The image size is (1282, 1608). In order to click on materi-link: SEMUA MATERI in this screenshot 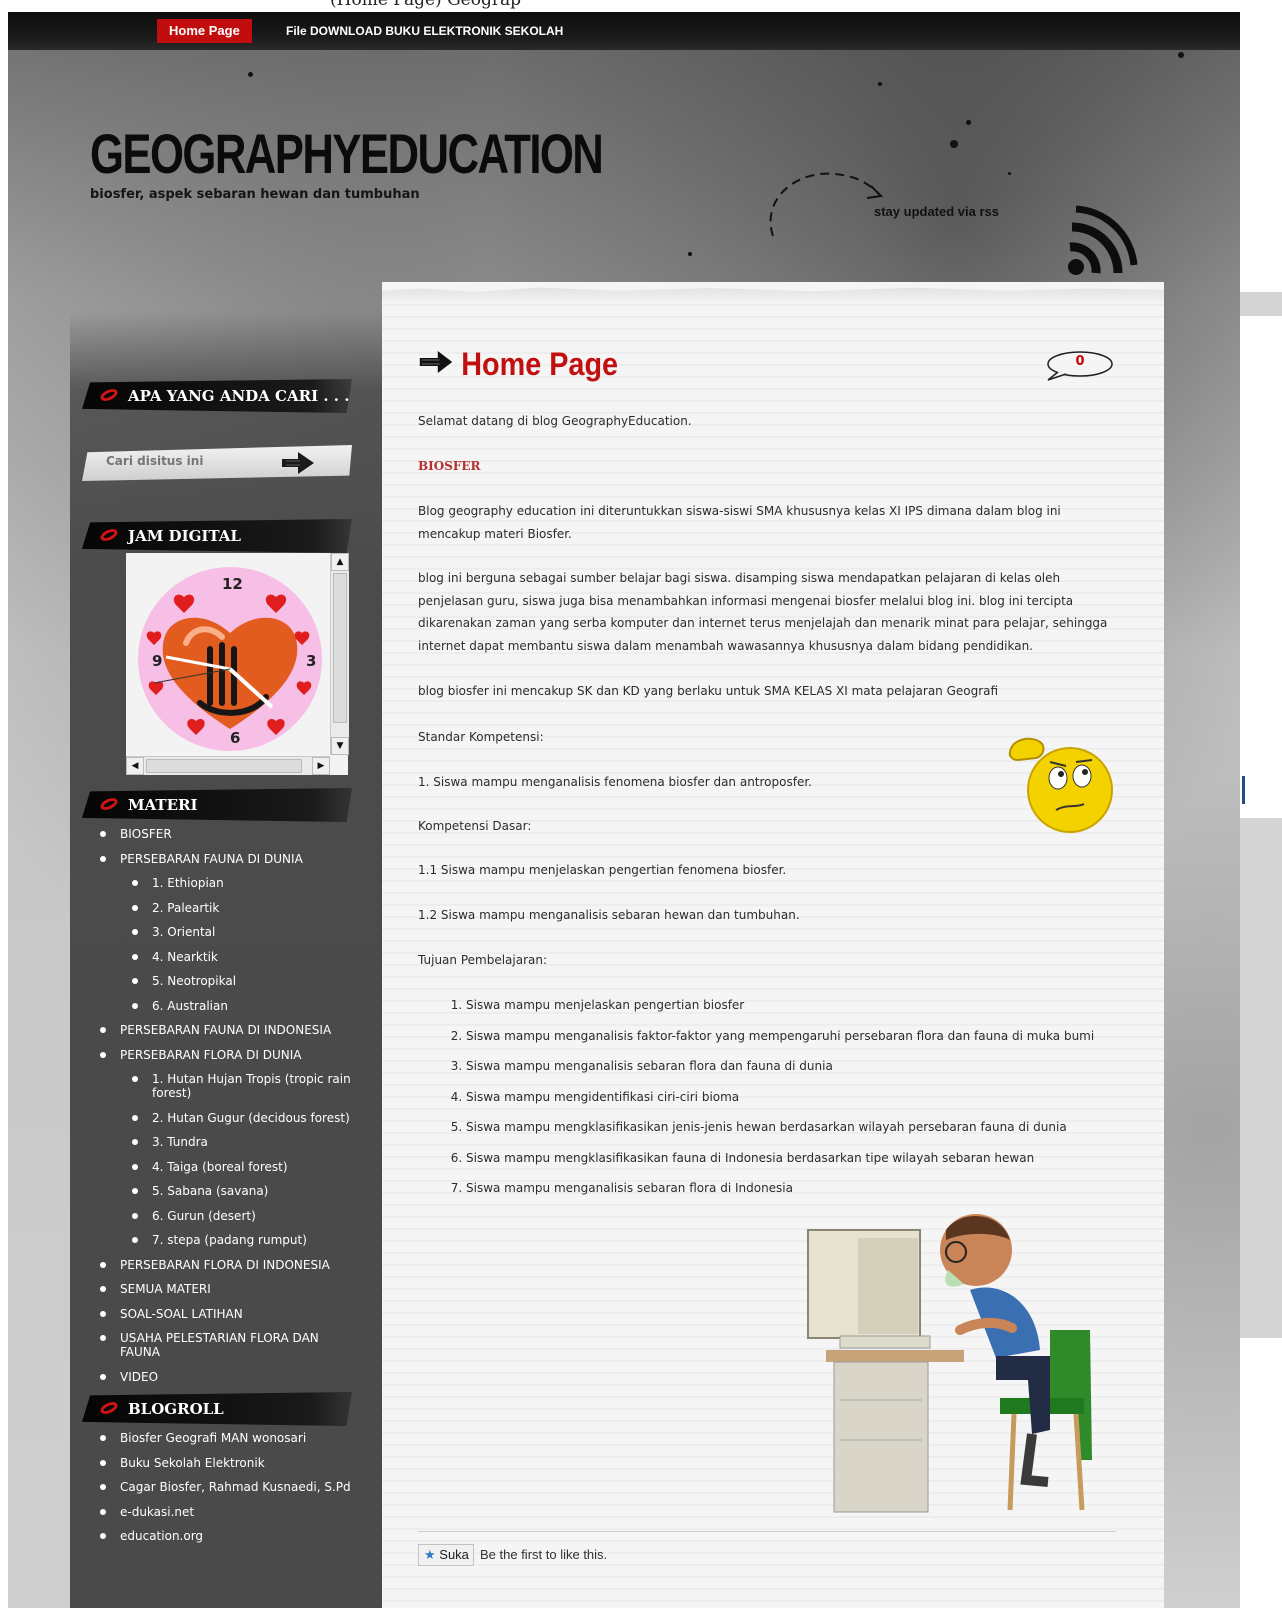, I will do `click(165, 1289)`.